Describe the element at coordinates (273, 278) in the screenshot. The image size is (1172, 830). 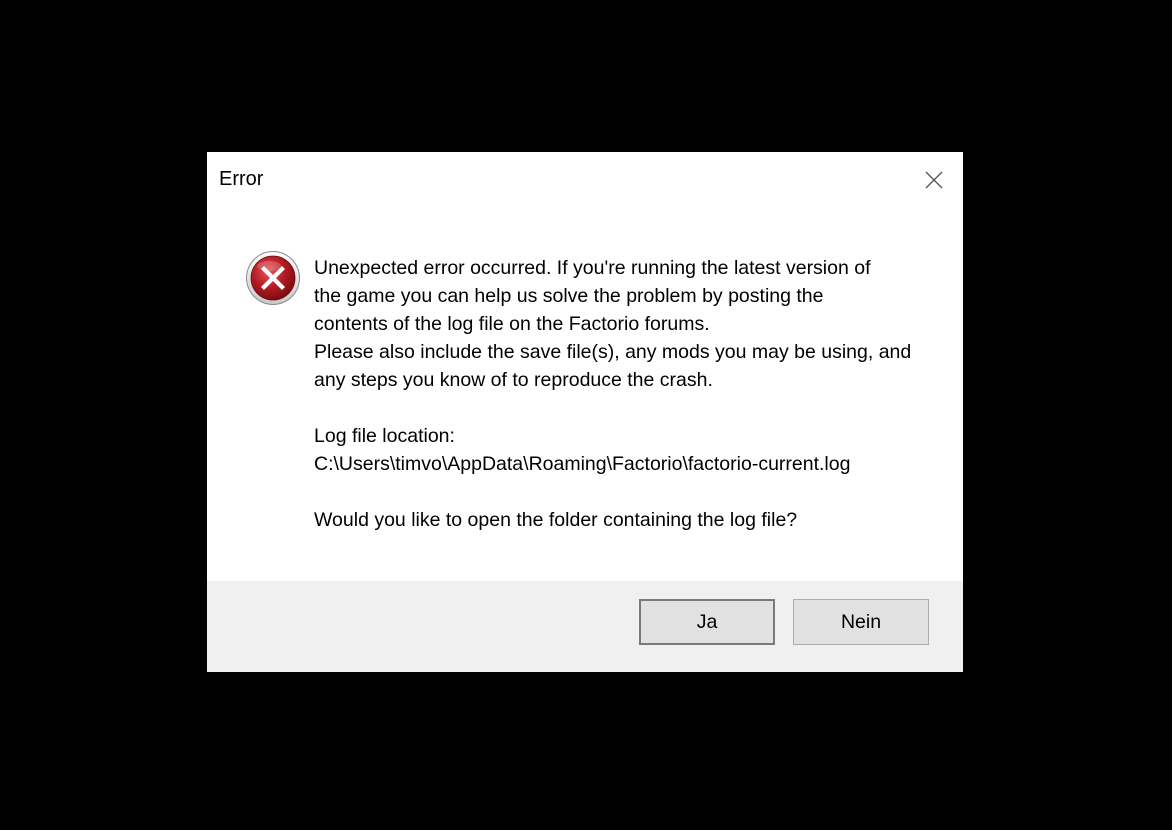
I see `error-icon` at that location.